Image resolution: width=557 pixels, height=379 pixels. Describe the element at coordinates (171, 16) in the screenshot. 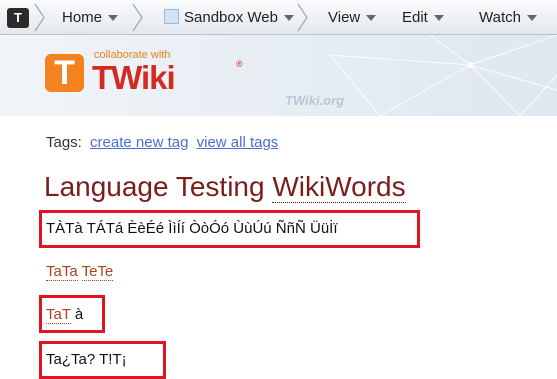

I see `web-folder-icon` at that location.